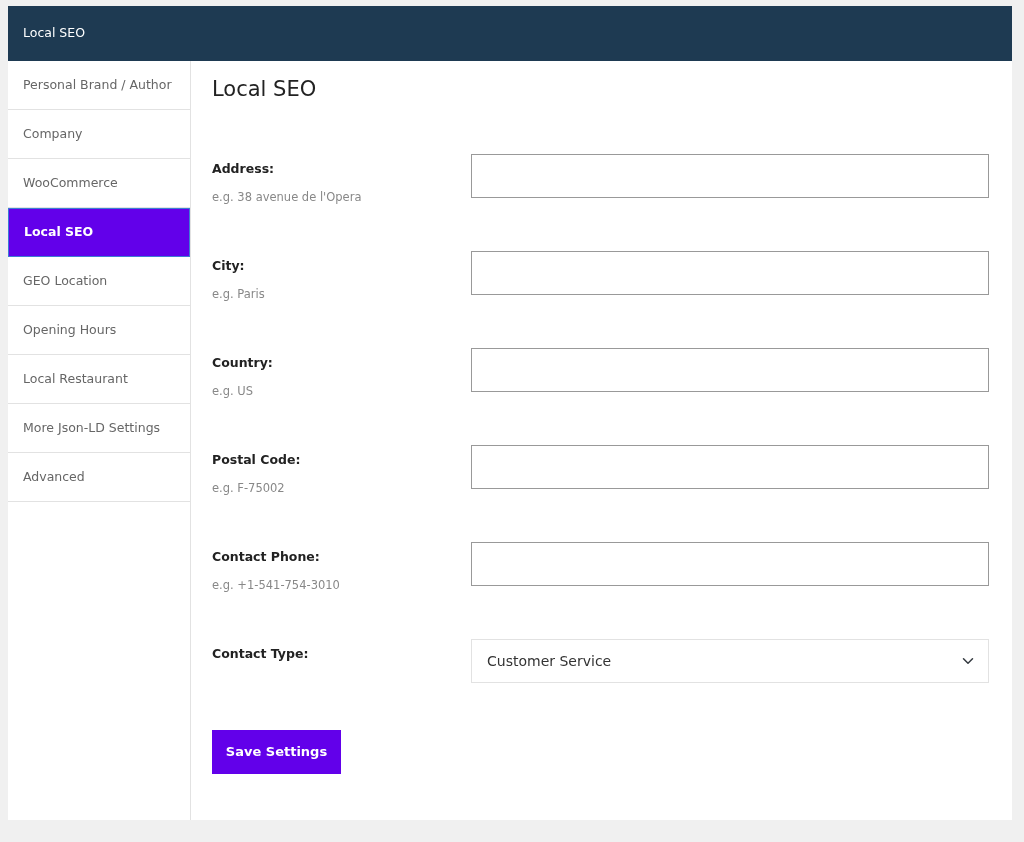 This screenshot has width=1024, height=842. What do you see at coordinates (257, 460) in the screenshot?
I see `field-label: Postal Code:` at bounding box center [257, 460].